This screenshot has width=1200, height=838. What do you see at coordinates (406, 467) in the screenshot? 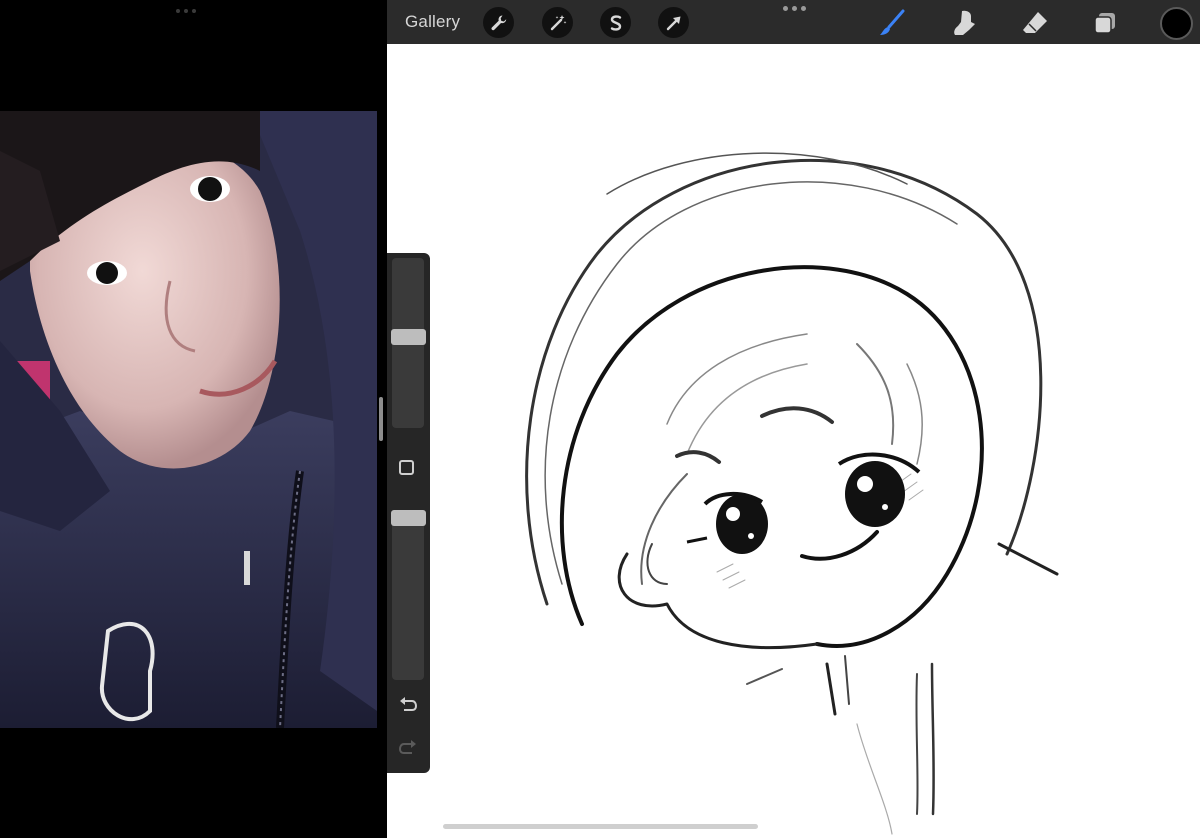
I see `modify-button` at bounding box center [406, 467].